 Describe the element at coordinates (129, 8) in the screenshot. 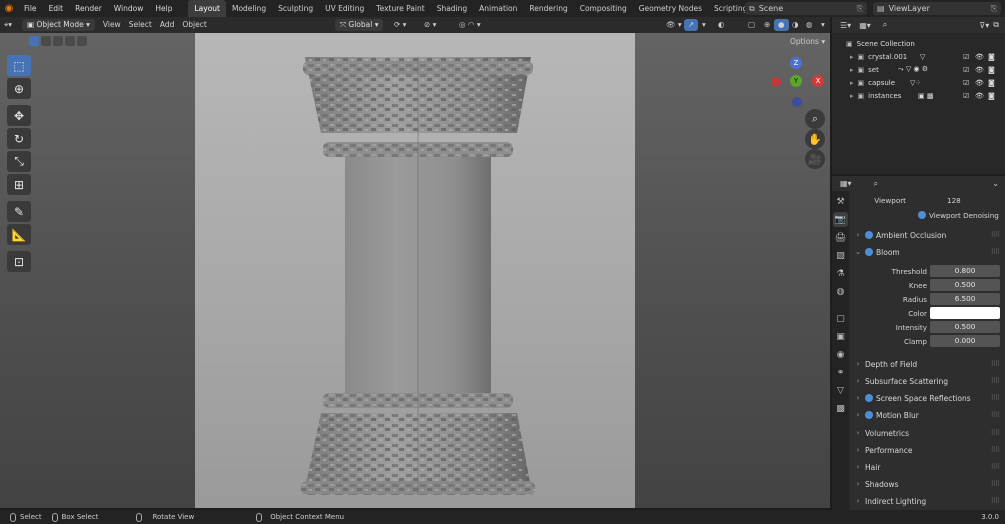

I see `menu-window: Window` at that location.